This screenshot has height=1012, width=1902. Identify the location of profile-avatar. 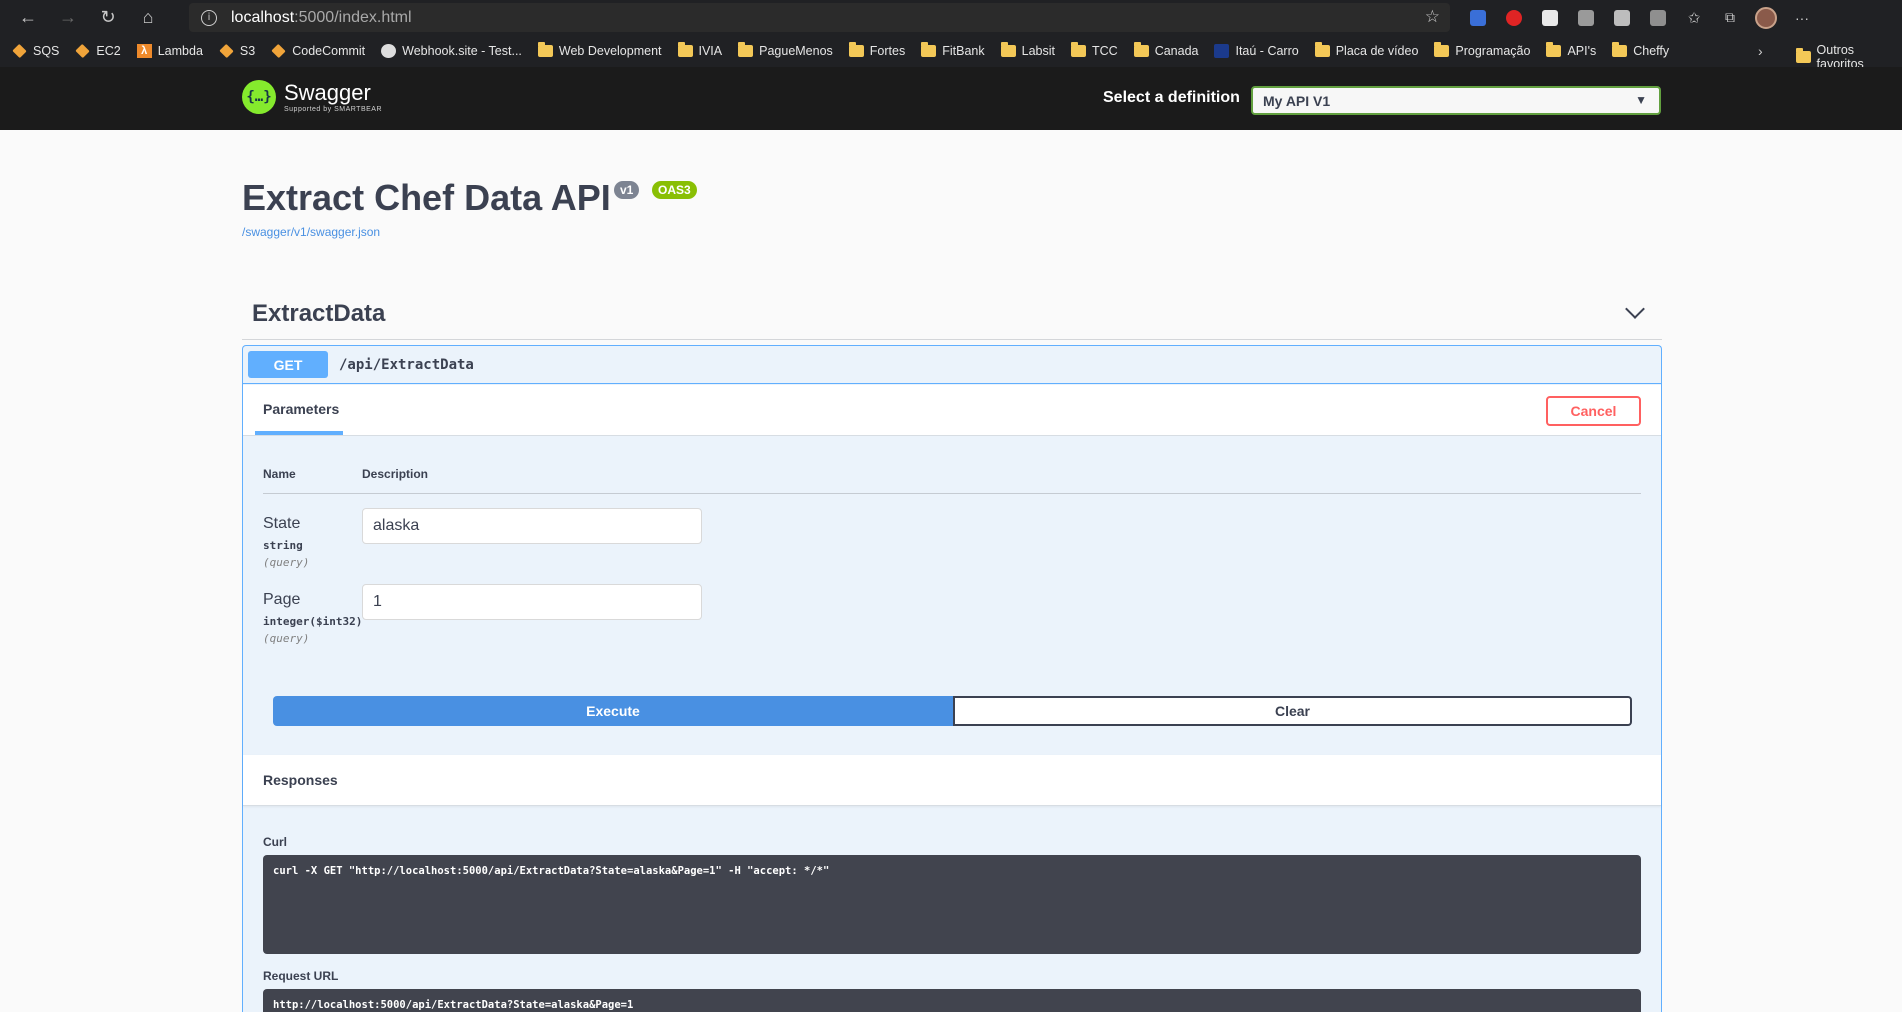
(1766, 17).